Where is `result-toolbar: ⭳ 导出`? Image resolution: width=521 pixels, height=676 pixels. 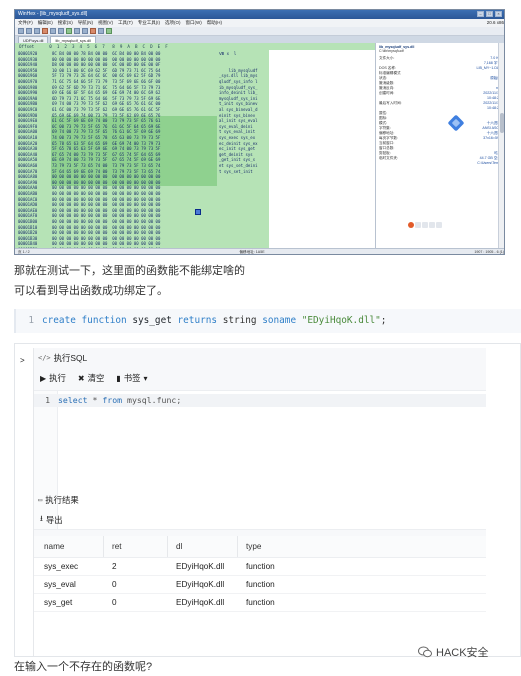
result-toolbar: ⭳ 导出 is located at coordinates (260, 520).